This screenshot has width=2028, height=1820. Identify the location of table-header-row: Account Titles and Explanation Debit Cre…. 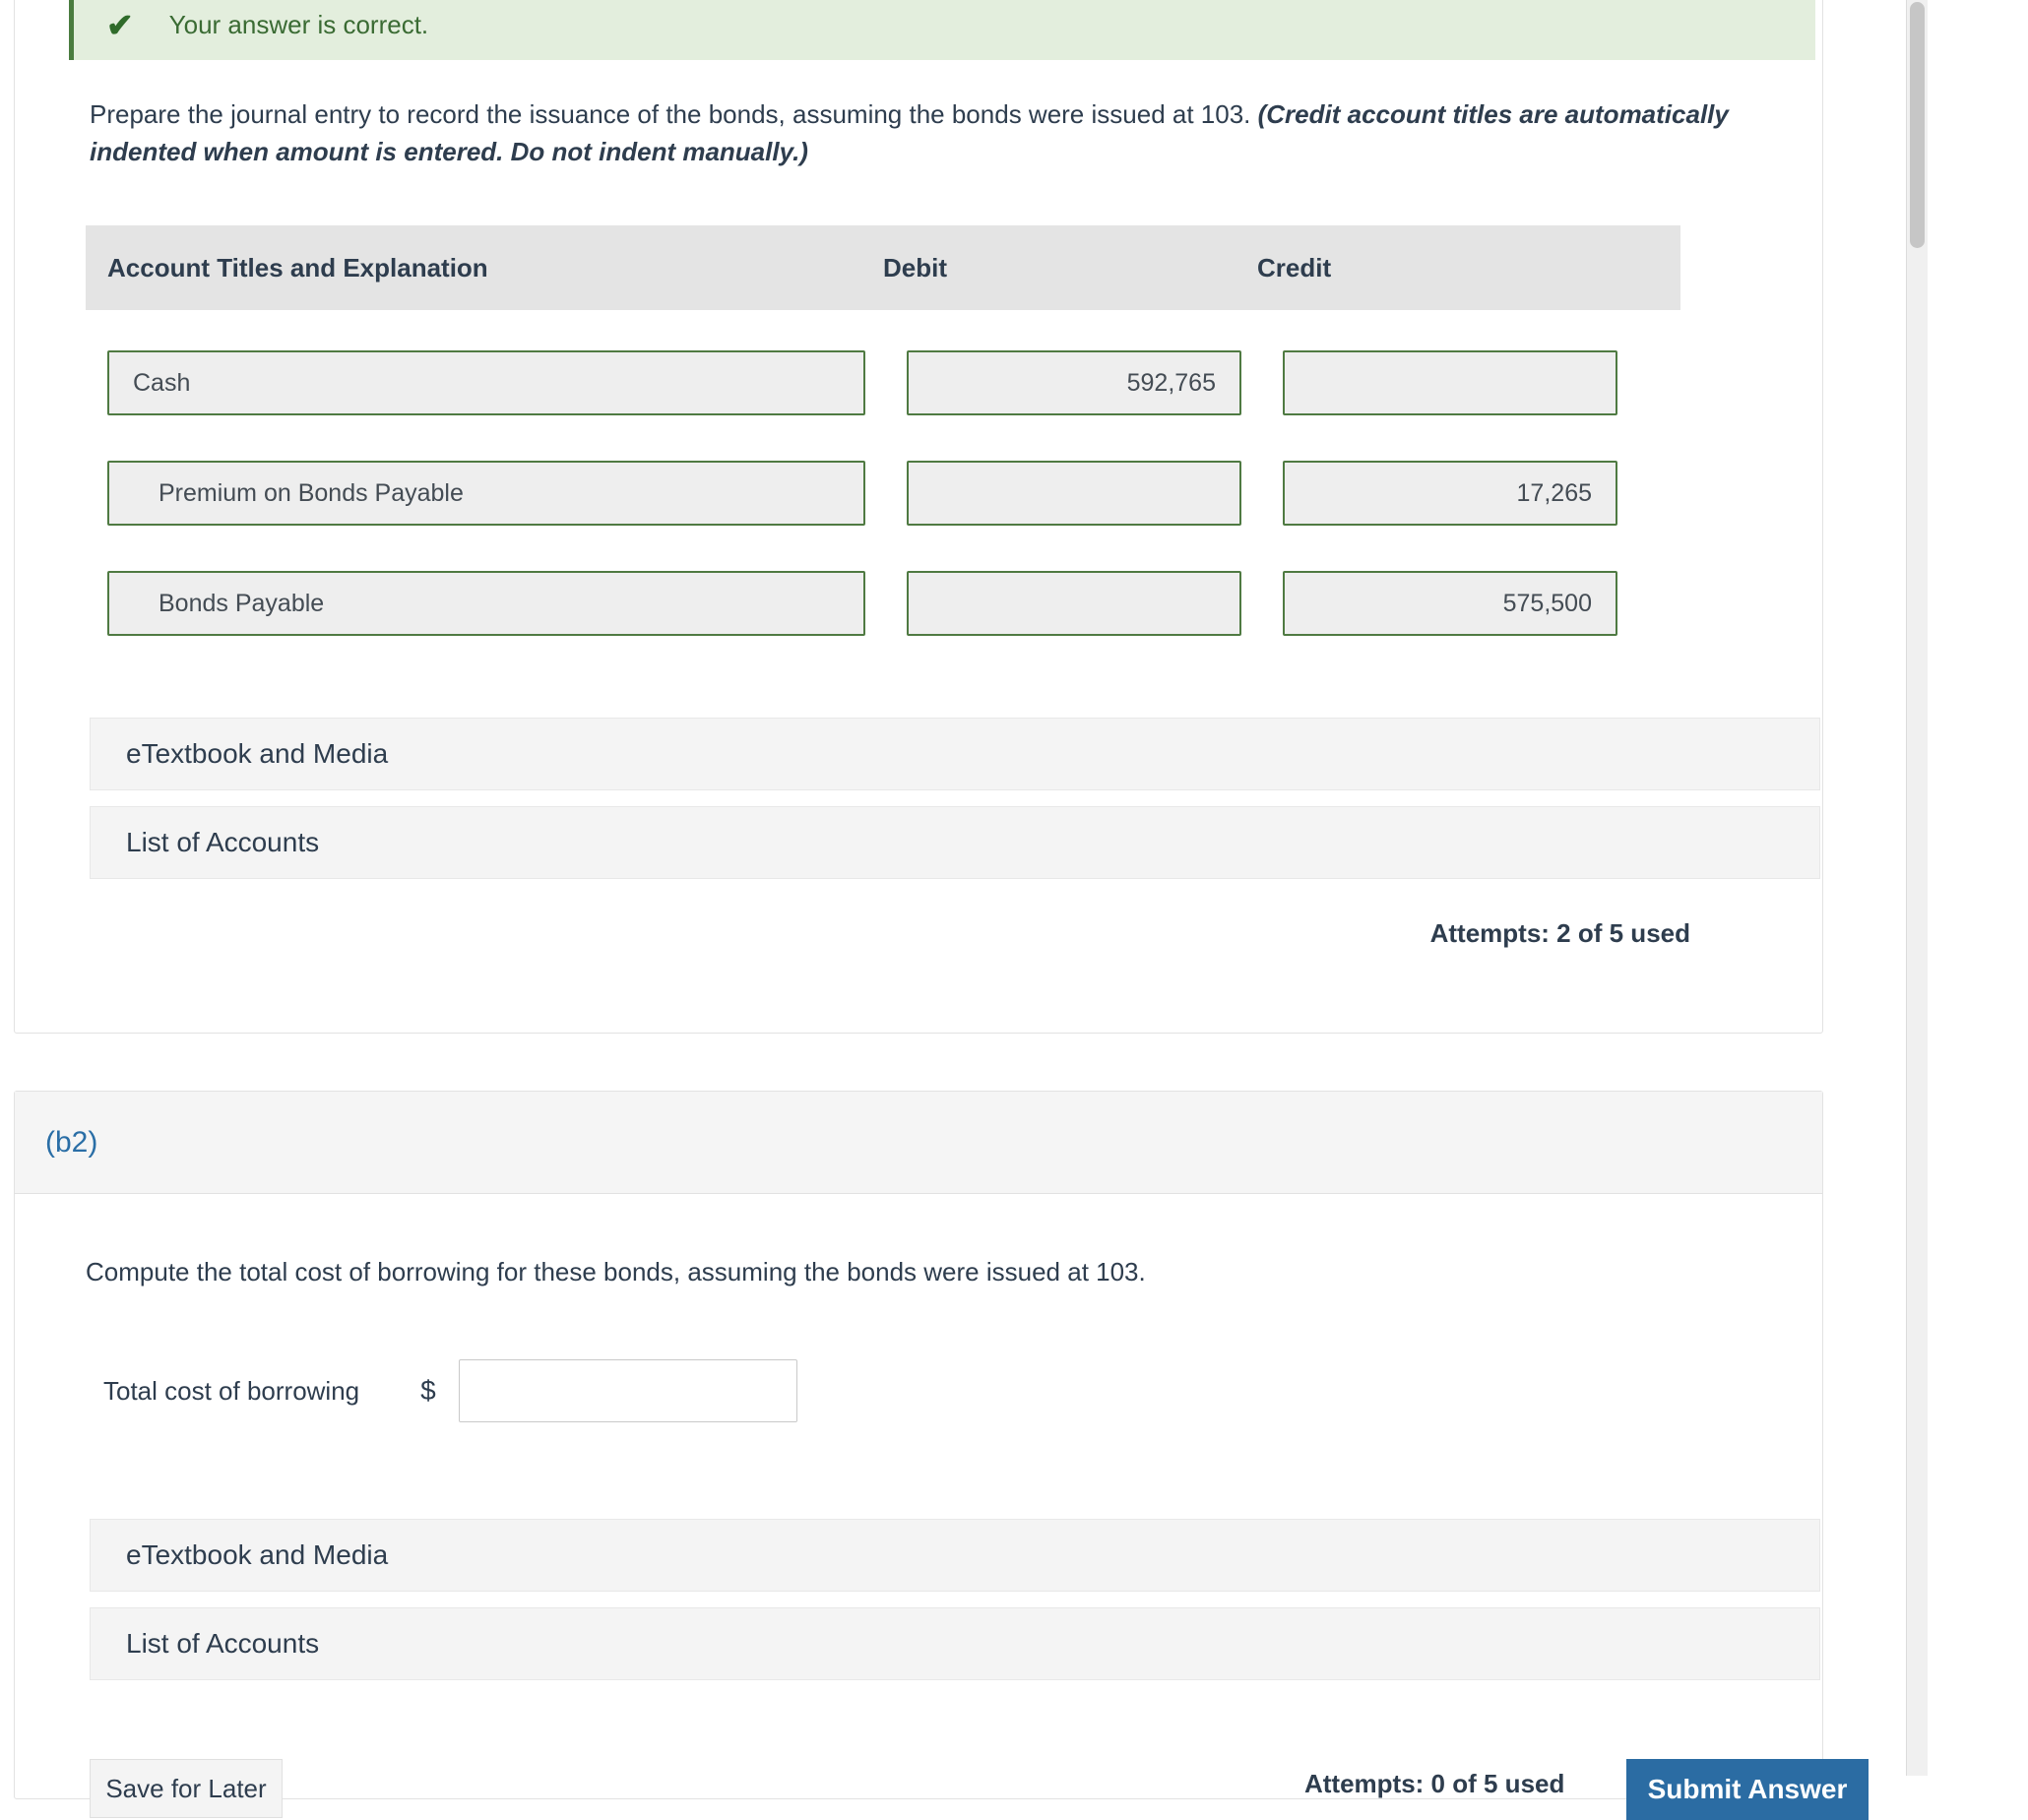
(883, 267).